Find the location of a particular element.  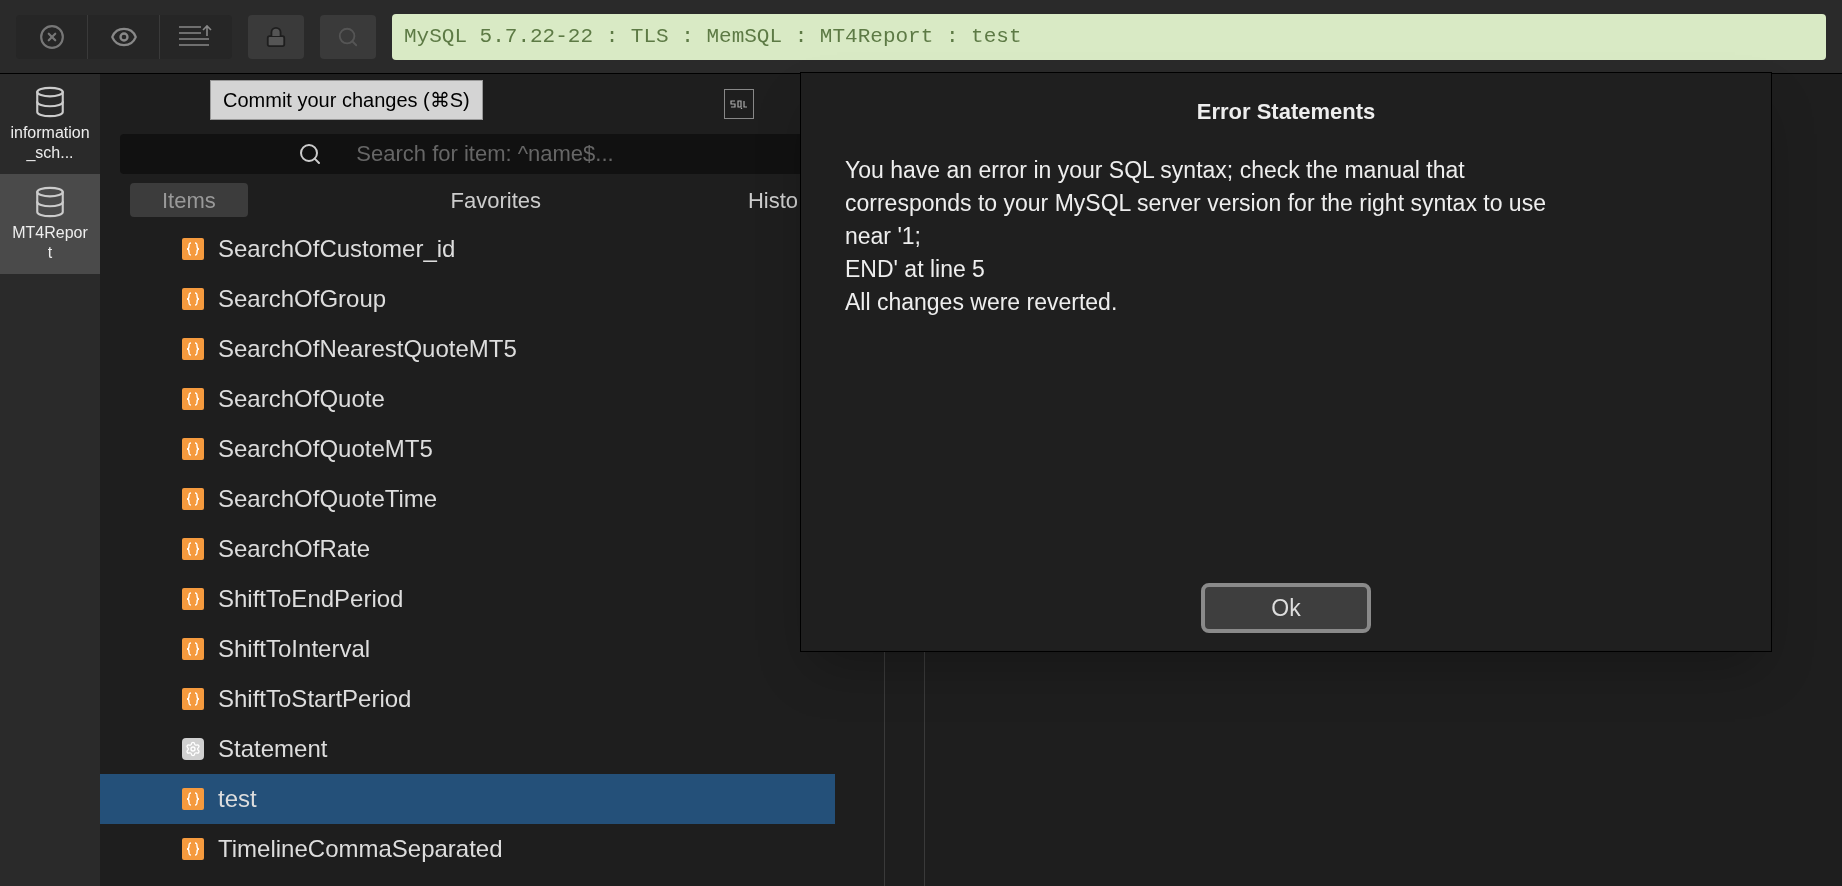

list-item: SearchOfQuoteMT5 is located at coordinates (467, 449).